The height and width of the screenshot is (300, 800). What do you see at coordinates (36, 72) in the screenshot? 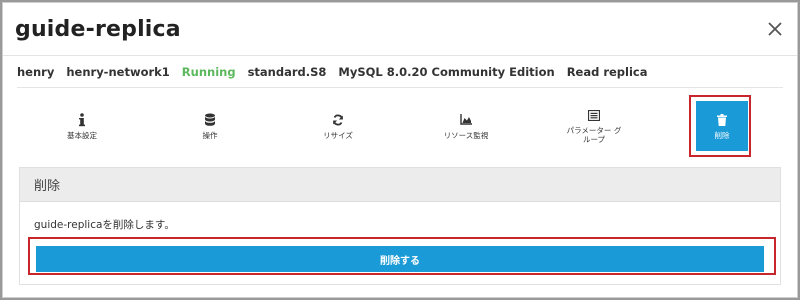
I see `info-user: henry` at bounding box center [36, 72].